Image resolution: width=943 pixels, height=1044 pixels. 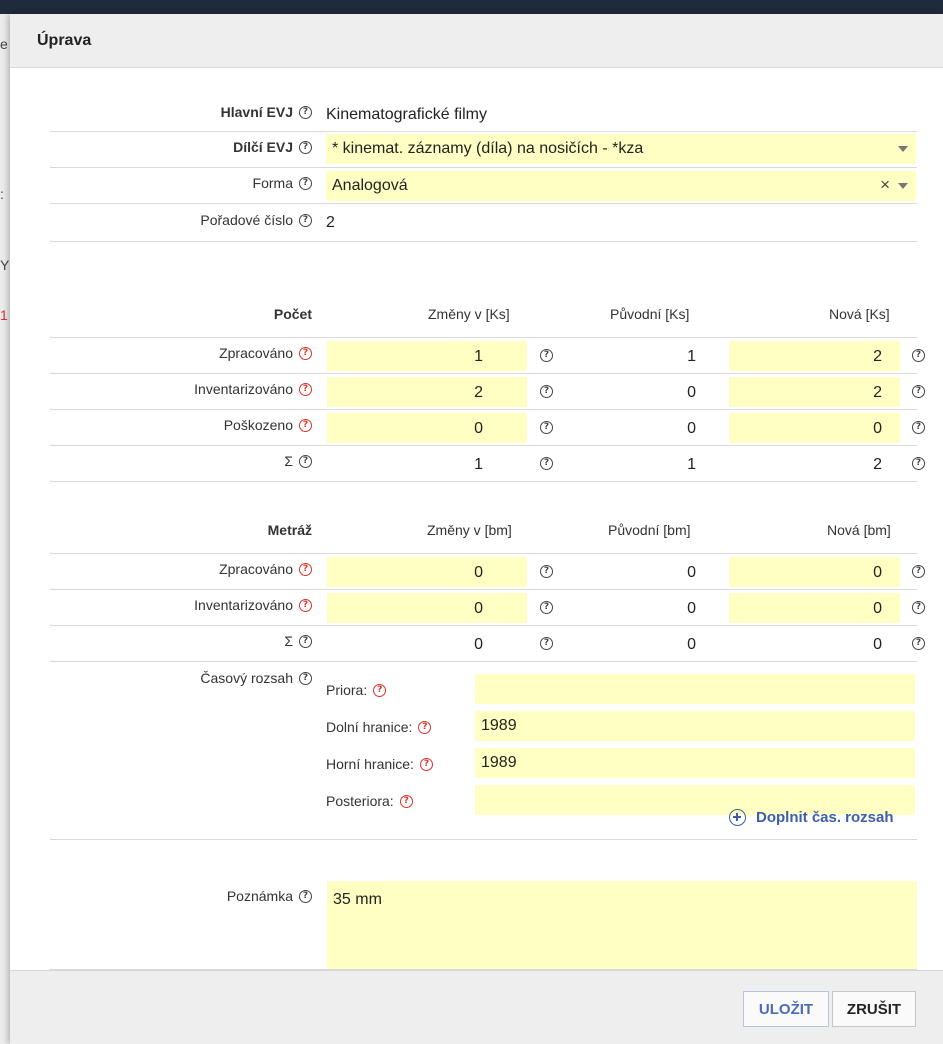 I want to click on poradove-cislo-label: Pořadové číslo ?, so click(x=256, y=220).